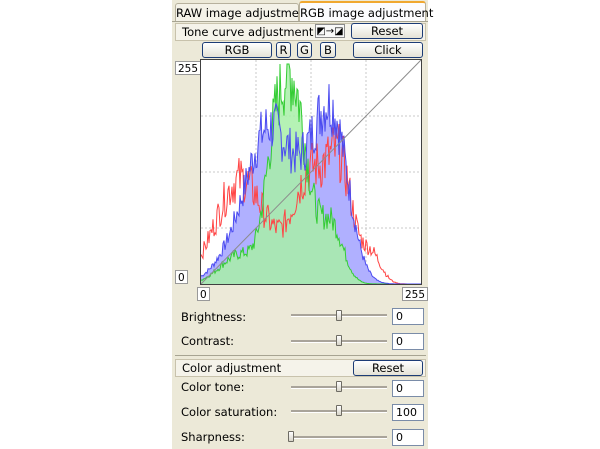 Image resolution: width=600 pixels, height=449 pixels. Describe the element at coordinates (339, 315) in the screenshot. I see `brightness-slider-thumb` at that location.